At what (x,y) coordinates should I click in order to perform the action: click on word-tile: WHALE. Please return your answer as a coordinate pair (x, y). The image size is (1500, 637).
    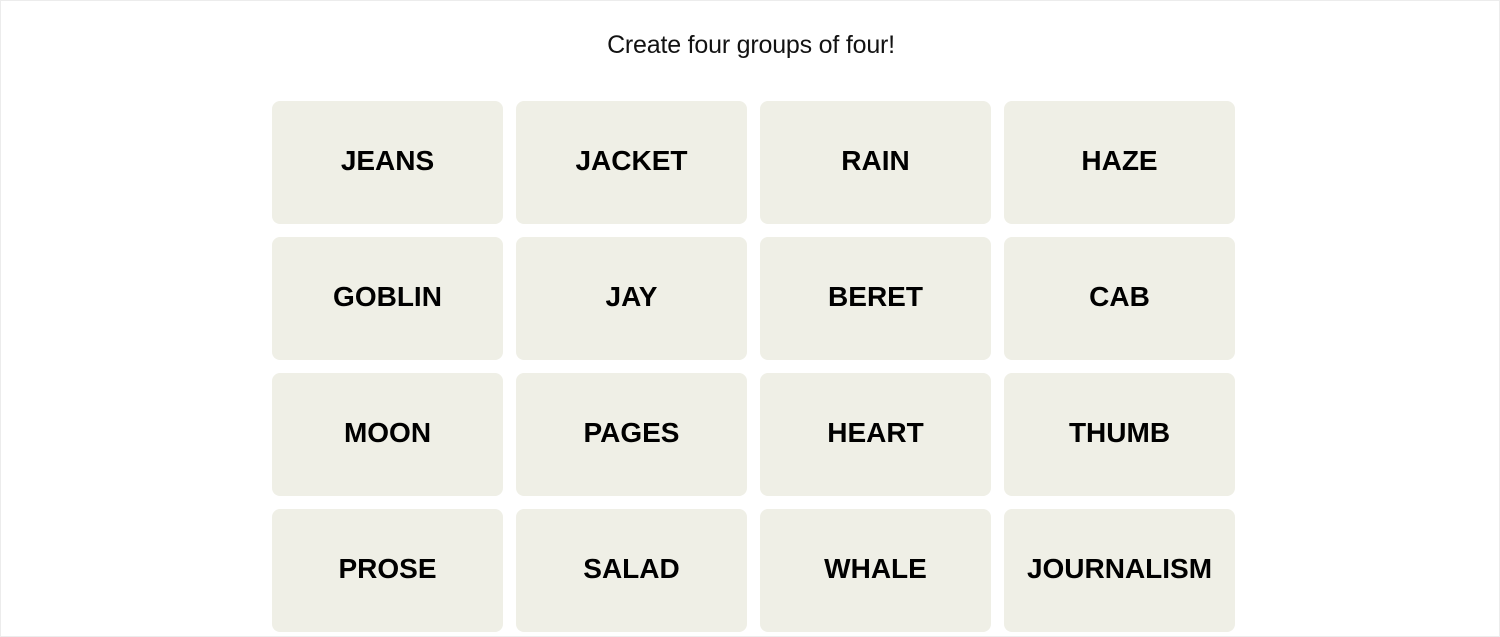
    Looking at the image, I should click on (875, 570).